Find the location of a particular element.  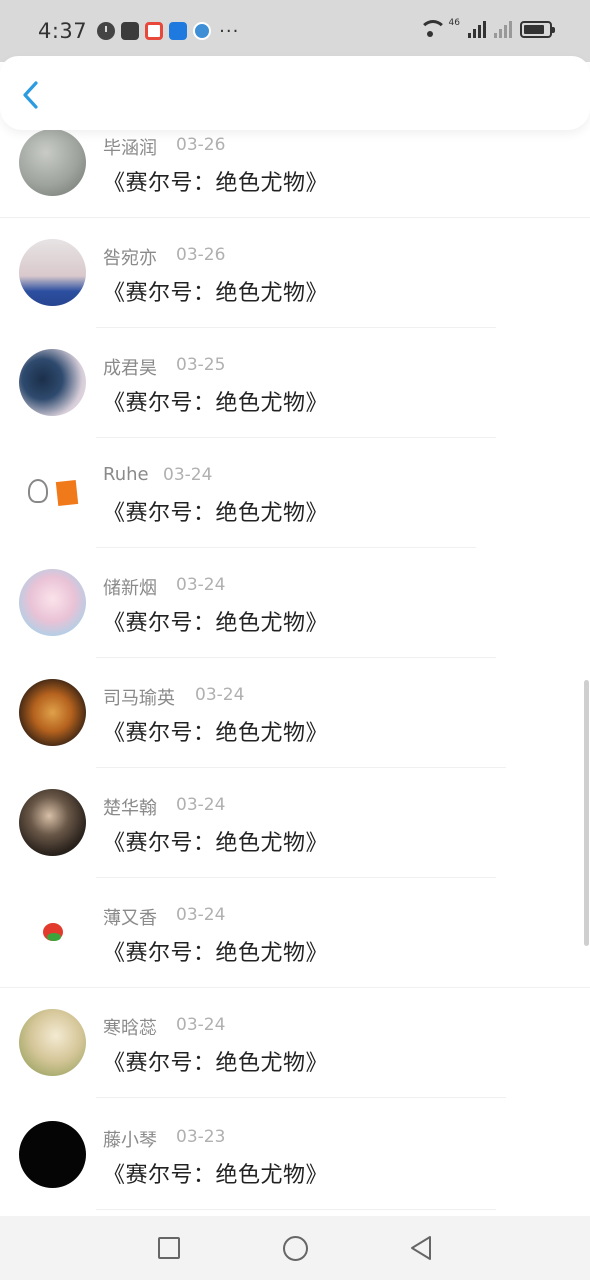

home-circle-icon is located at coordinates (295, 1248).